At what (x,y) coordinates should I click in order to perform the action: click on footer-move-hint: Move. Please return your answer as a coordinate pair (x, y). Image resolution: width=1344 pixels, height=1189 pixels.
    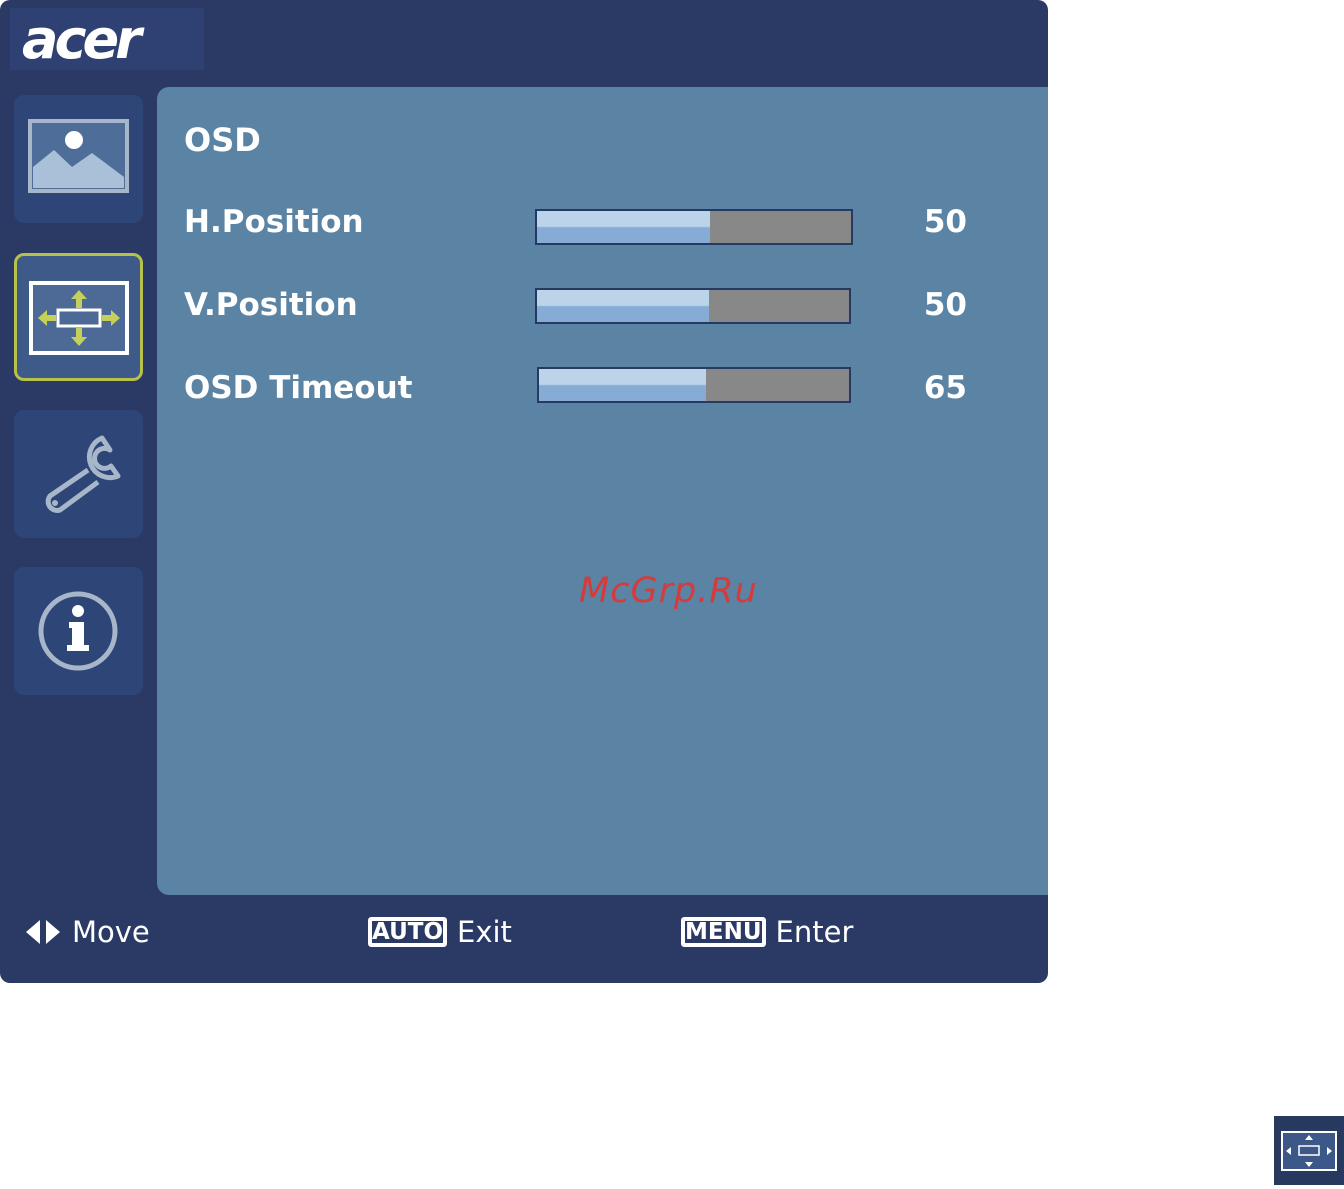
    Looking at the image, I should click on (88, 932).